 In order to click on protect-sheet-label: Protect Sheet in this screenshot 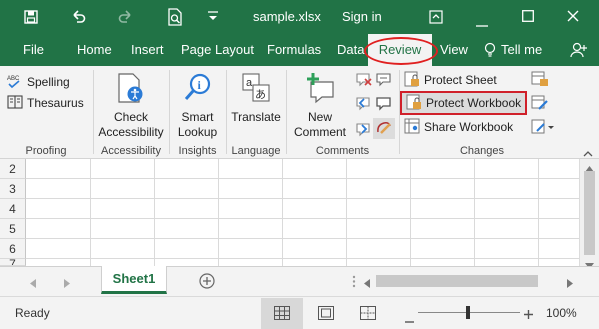, I will do `click(460, 80)`.